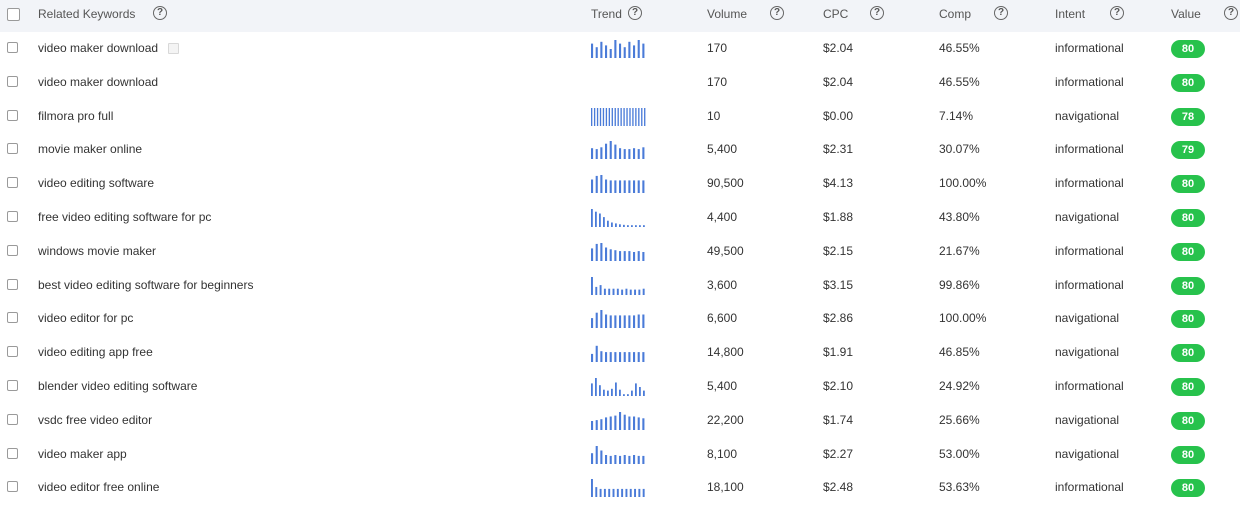 The height and width of the screenshot is (507, 1240). I want to click on comp-cell: 46.55%, so click(959, 48).